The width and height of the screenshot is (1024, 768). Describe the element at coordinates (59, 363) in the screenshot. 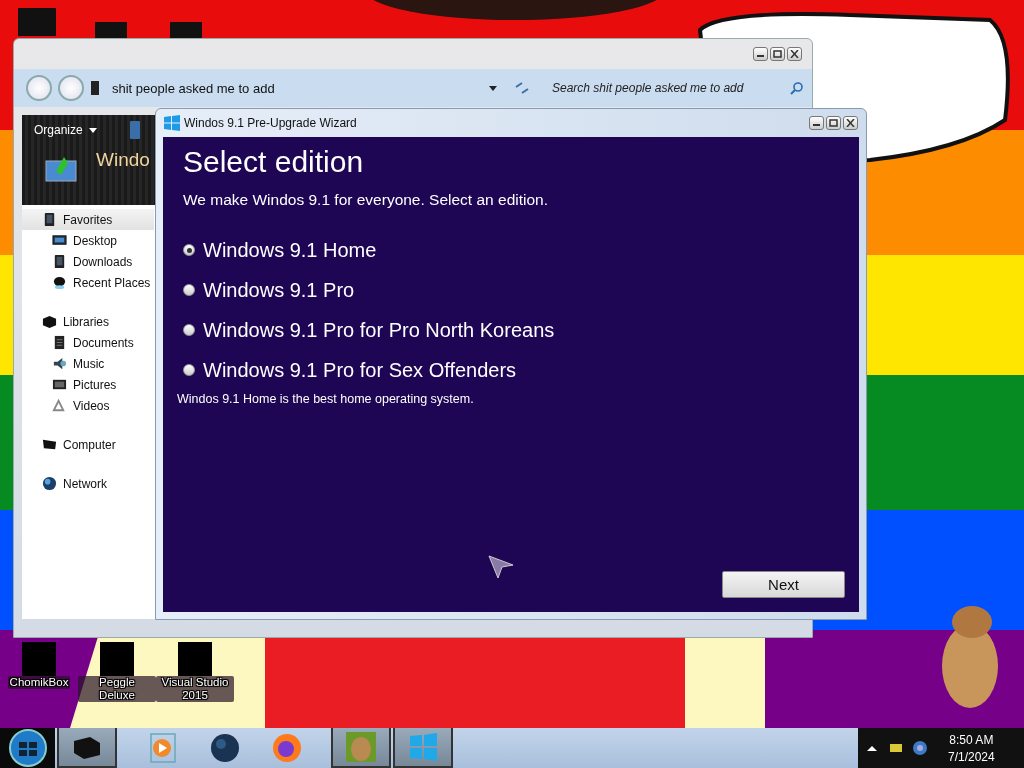

I see `speaker-icon` at that location.